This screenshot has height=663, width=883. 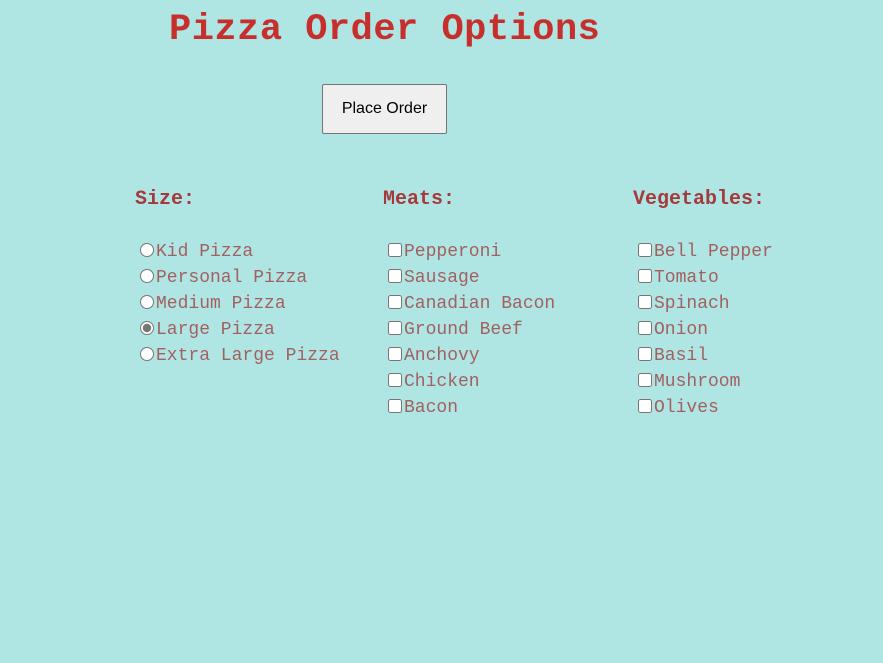 I want to click on veg-option-tomato: Tomato, so click(x=705, y=278).